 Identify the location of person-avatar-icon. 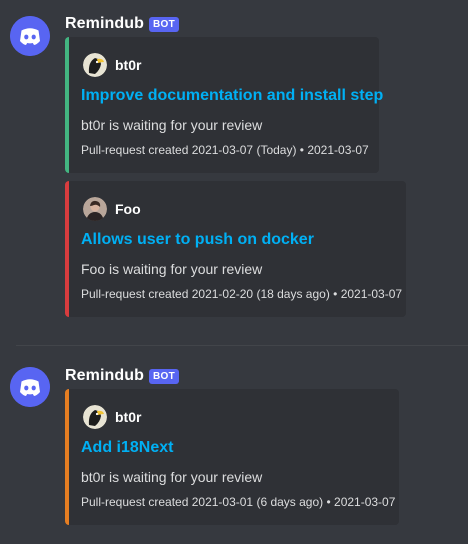
(95, 209).